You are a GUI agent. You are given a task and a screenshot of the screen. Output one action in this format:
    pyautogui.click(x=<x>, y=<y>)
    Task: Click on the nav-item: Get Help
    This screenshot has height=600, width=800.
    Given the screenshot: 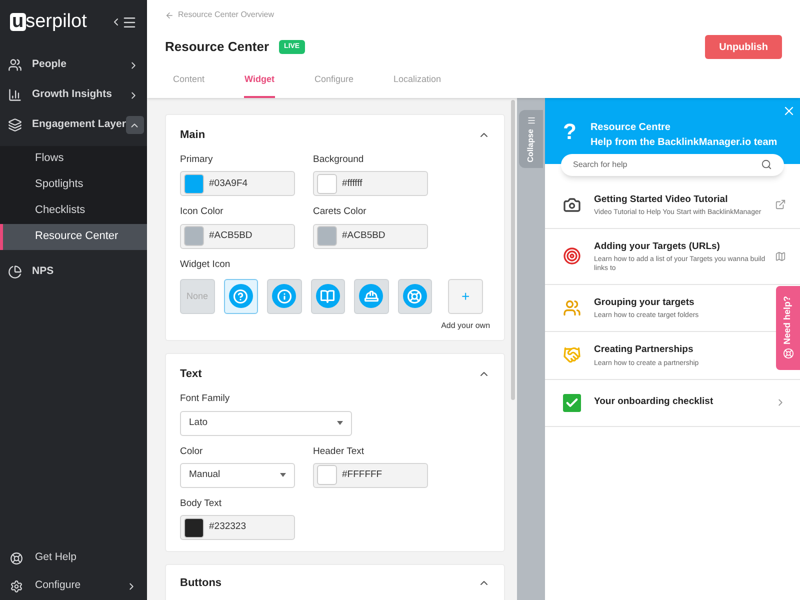 What is the action you would take?
    pyautogui.click(x=73, y=558)
    